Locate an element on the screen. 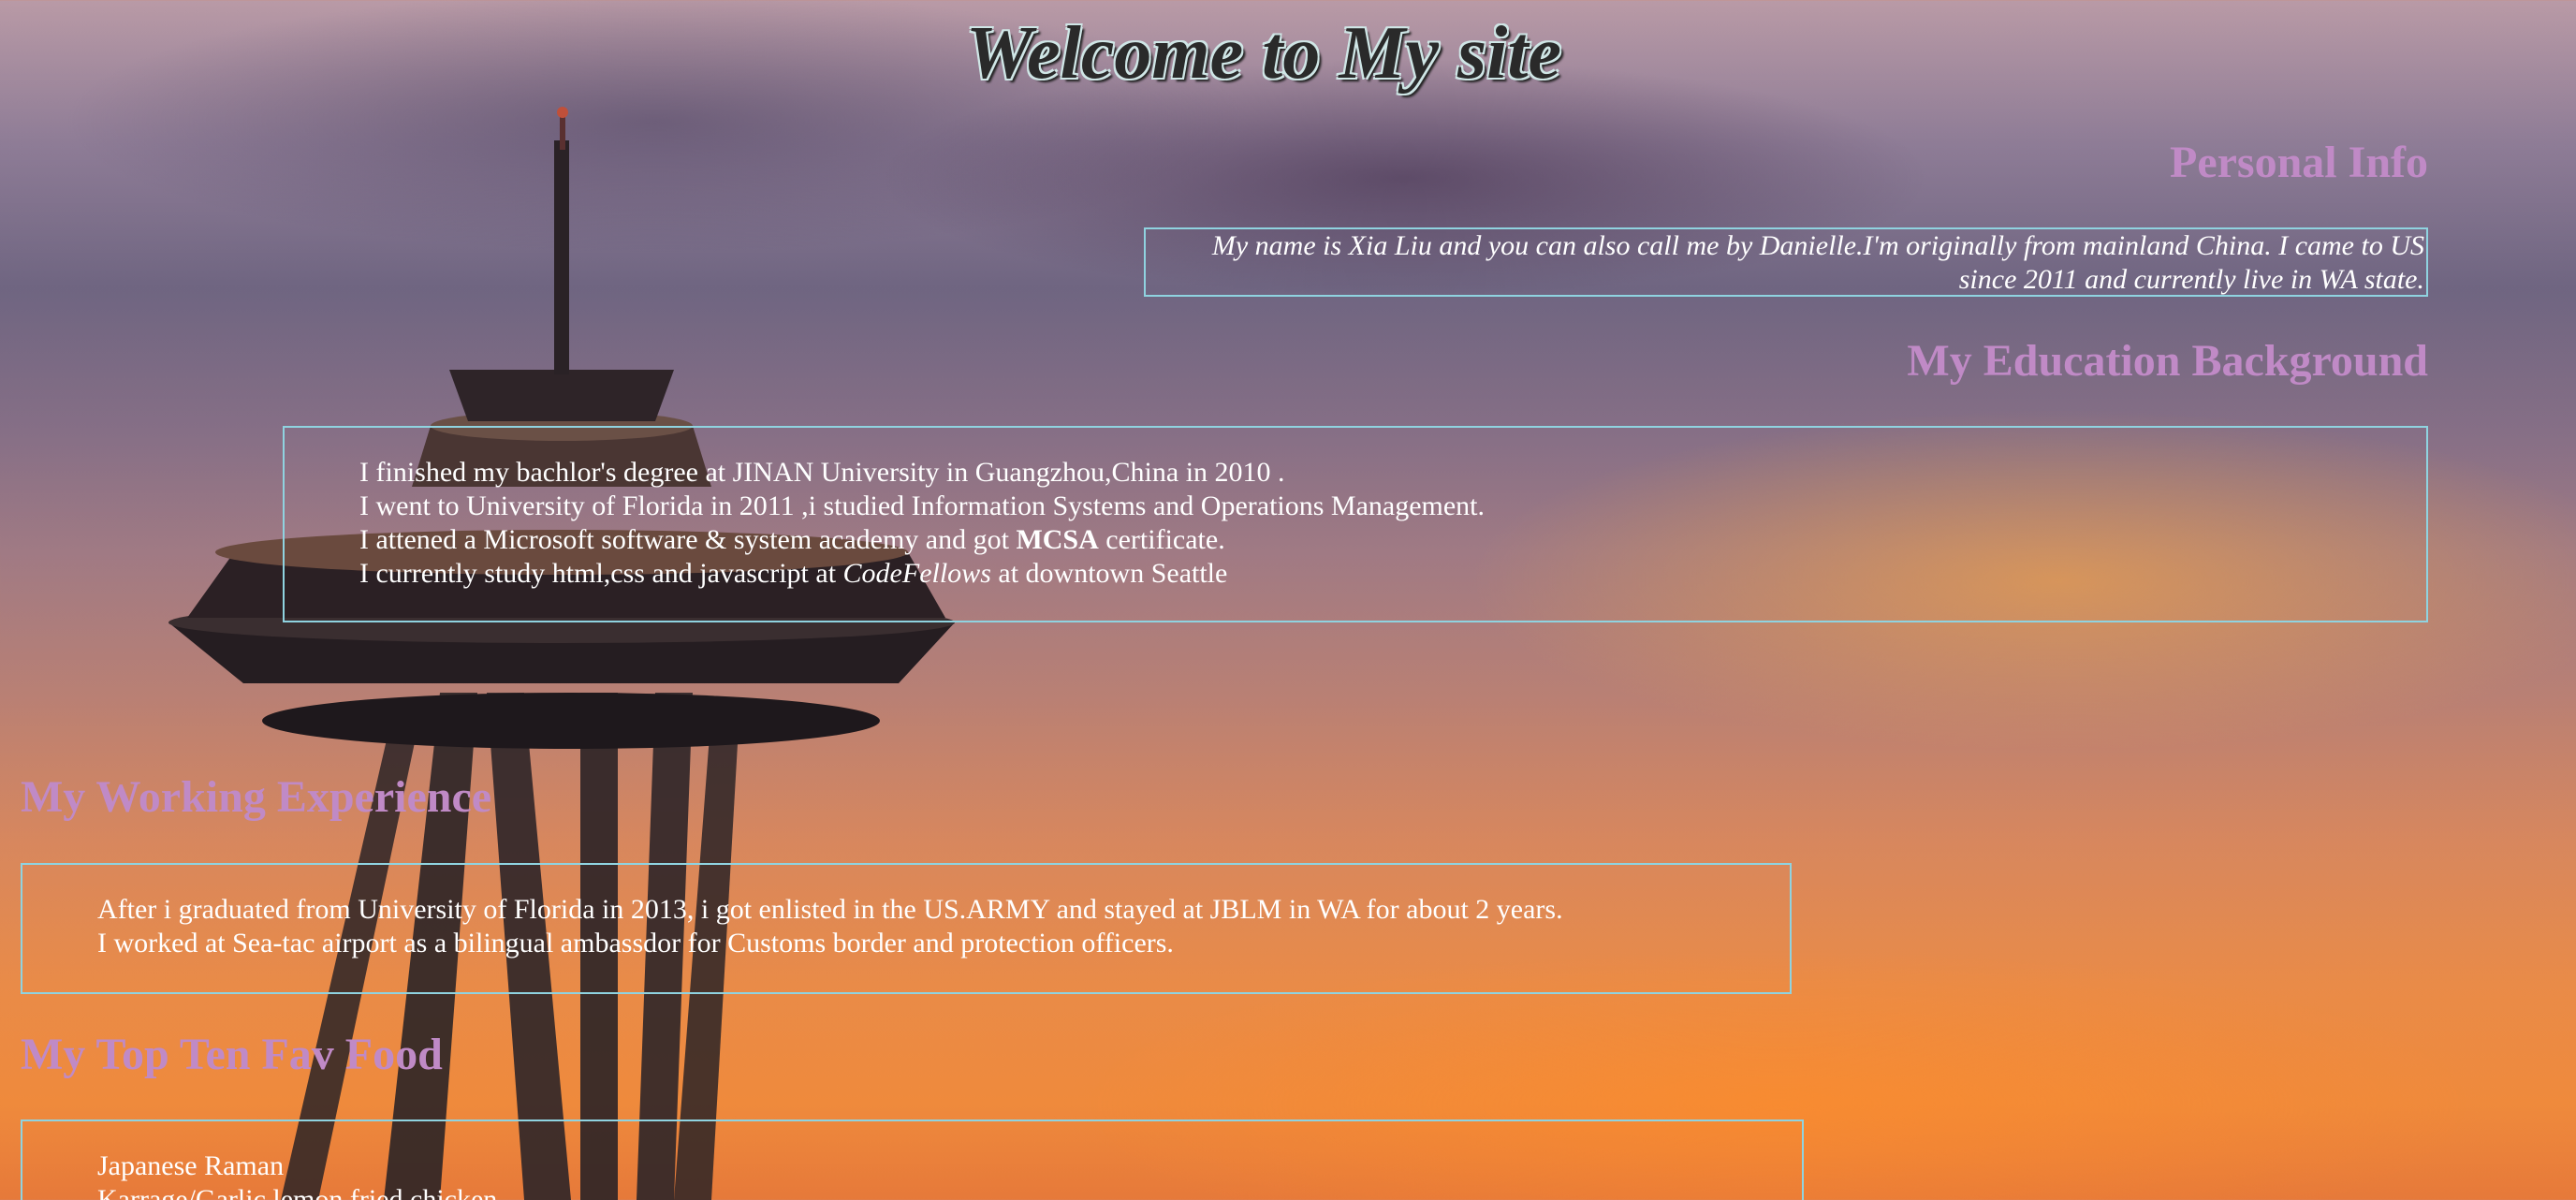  mcsa-text: MCSA is located at coordinates (1057, 539).